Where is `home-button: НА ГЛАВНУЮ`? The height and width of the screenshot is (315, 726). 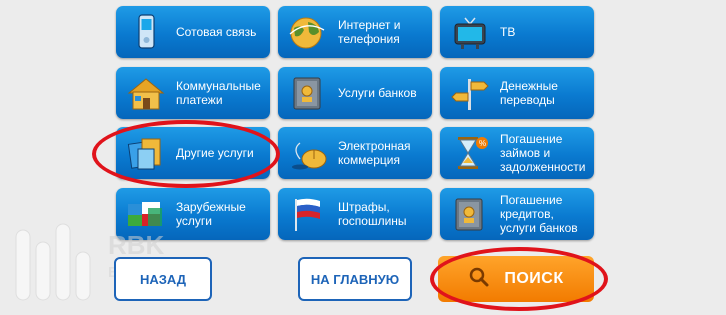 home-button: НА ГЛАВНУЮ is located at coordinates (355, 279).